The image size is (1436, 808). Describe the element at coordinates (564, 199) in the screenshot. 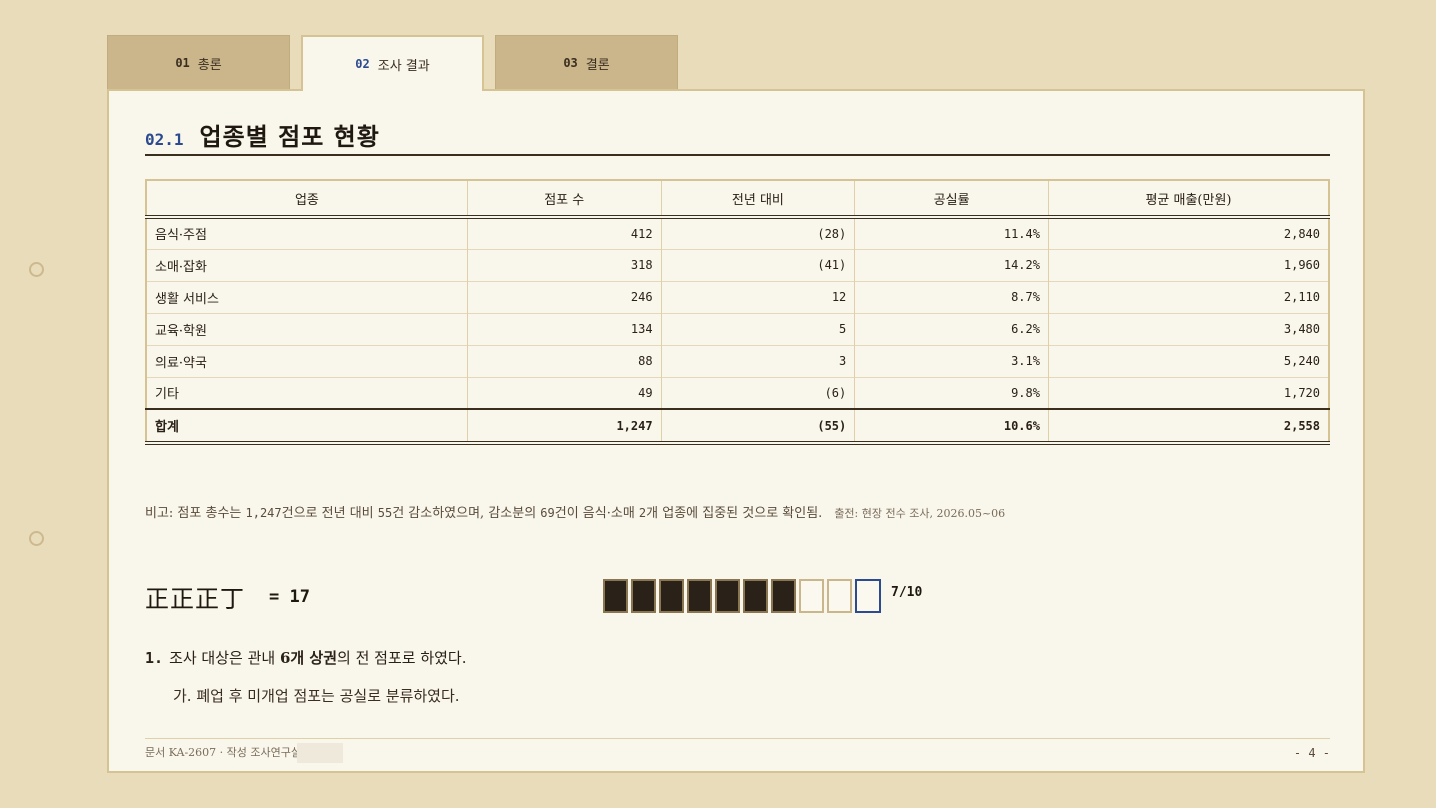

I see `column-header-stores: 점포 수` at that location.